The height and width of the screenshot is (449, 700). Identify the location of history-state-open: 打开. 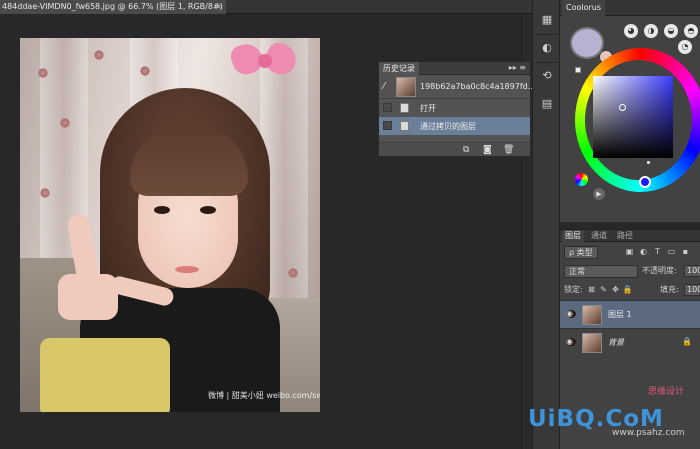
(454, 108).